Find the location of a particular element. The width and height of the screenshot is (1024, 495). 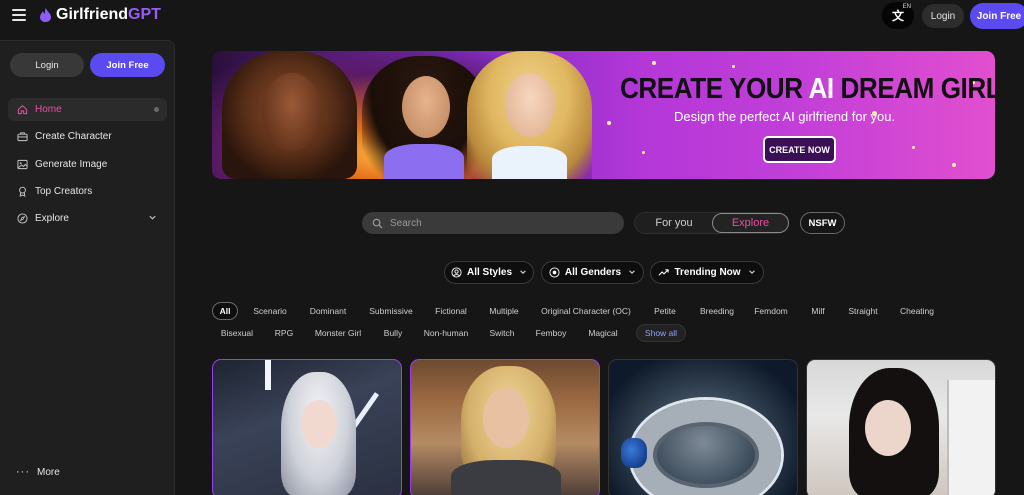

tag-non-human: Non-human is located at coordinates (446, 333).